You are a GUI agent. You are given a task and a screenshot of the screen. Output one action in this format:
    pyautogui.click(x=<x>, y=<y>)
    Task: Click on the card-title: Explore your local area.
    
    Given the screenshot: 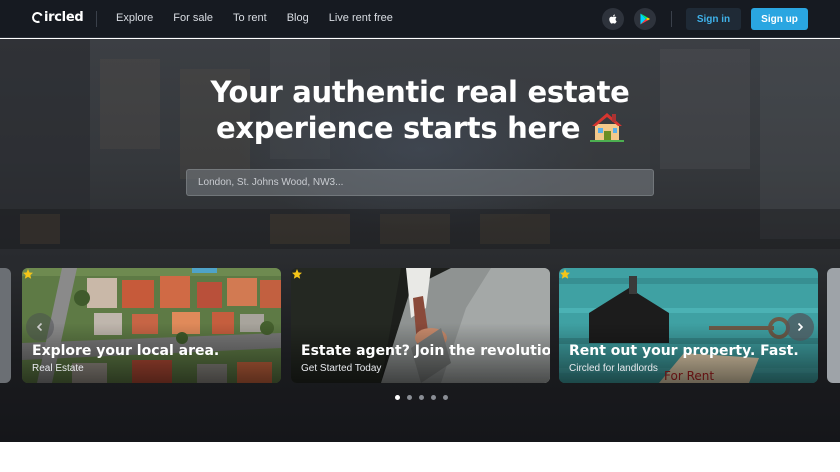 What is the action you would take?
    pyautogui.click(x=126, y=351)
    